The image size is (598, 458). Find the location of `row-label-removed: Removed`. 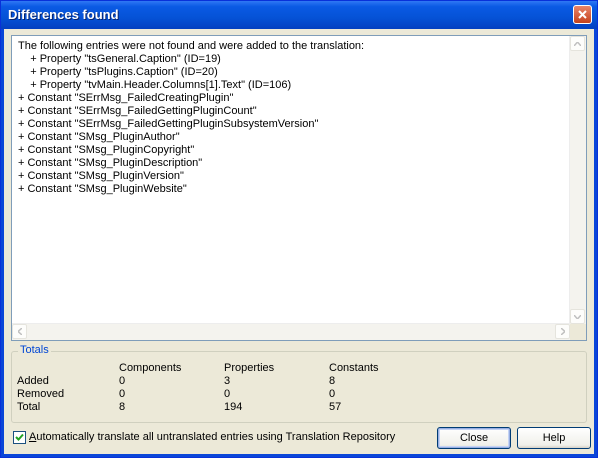

row-label-removed: Removed is located at coordinates (41, 394).